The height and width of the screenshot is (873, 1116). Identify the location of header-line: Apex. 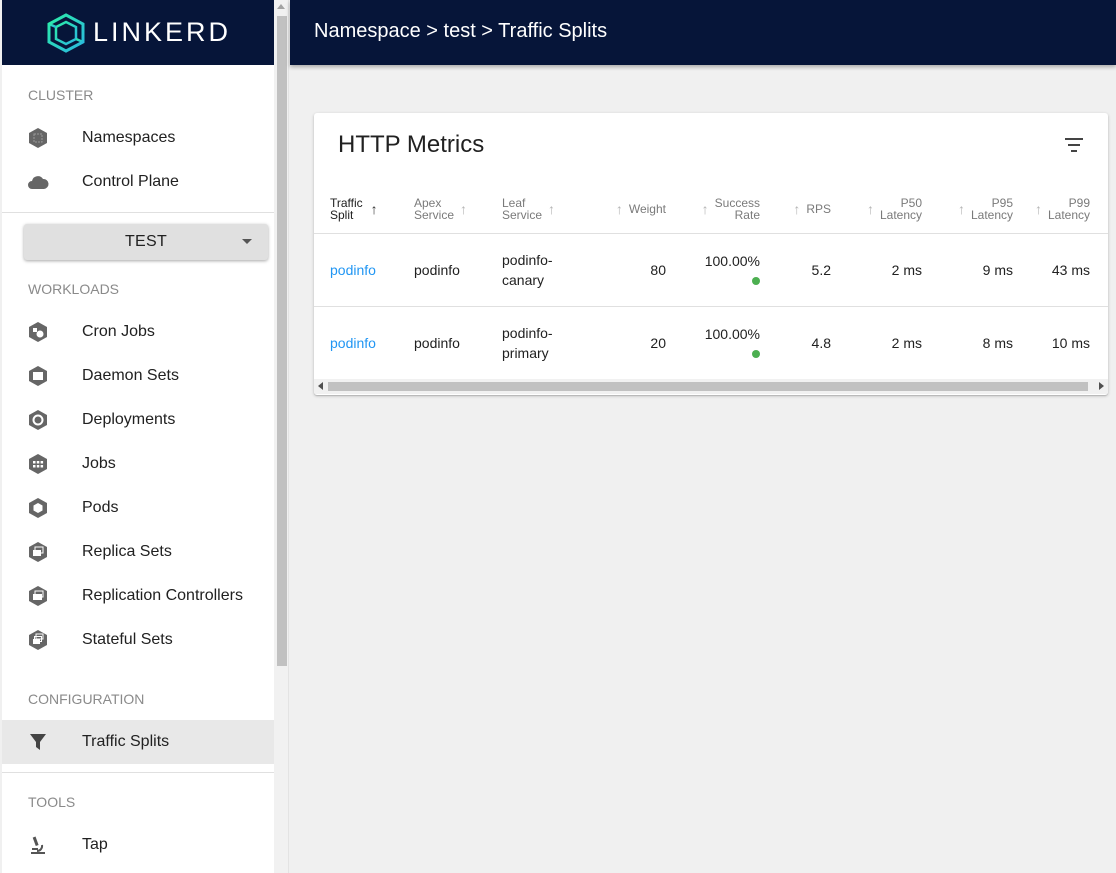
(428, 202).